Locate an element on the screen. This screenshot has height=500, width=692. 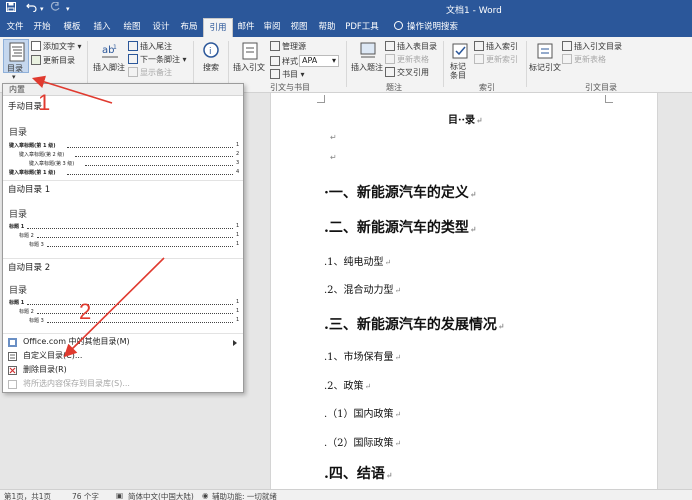
toc-preview-line: 标题 11 is located at coordinates (124, 226).